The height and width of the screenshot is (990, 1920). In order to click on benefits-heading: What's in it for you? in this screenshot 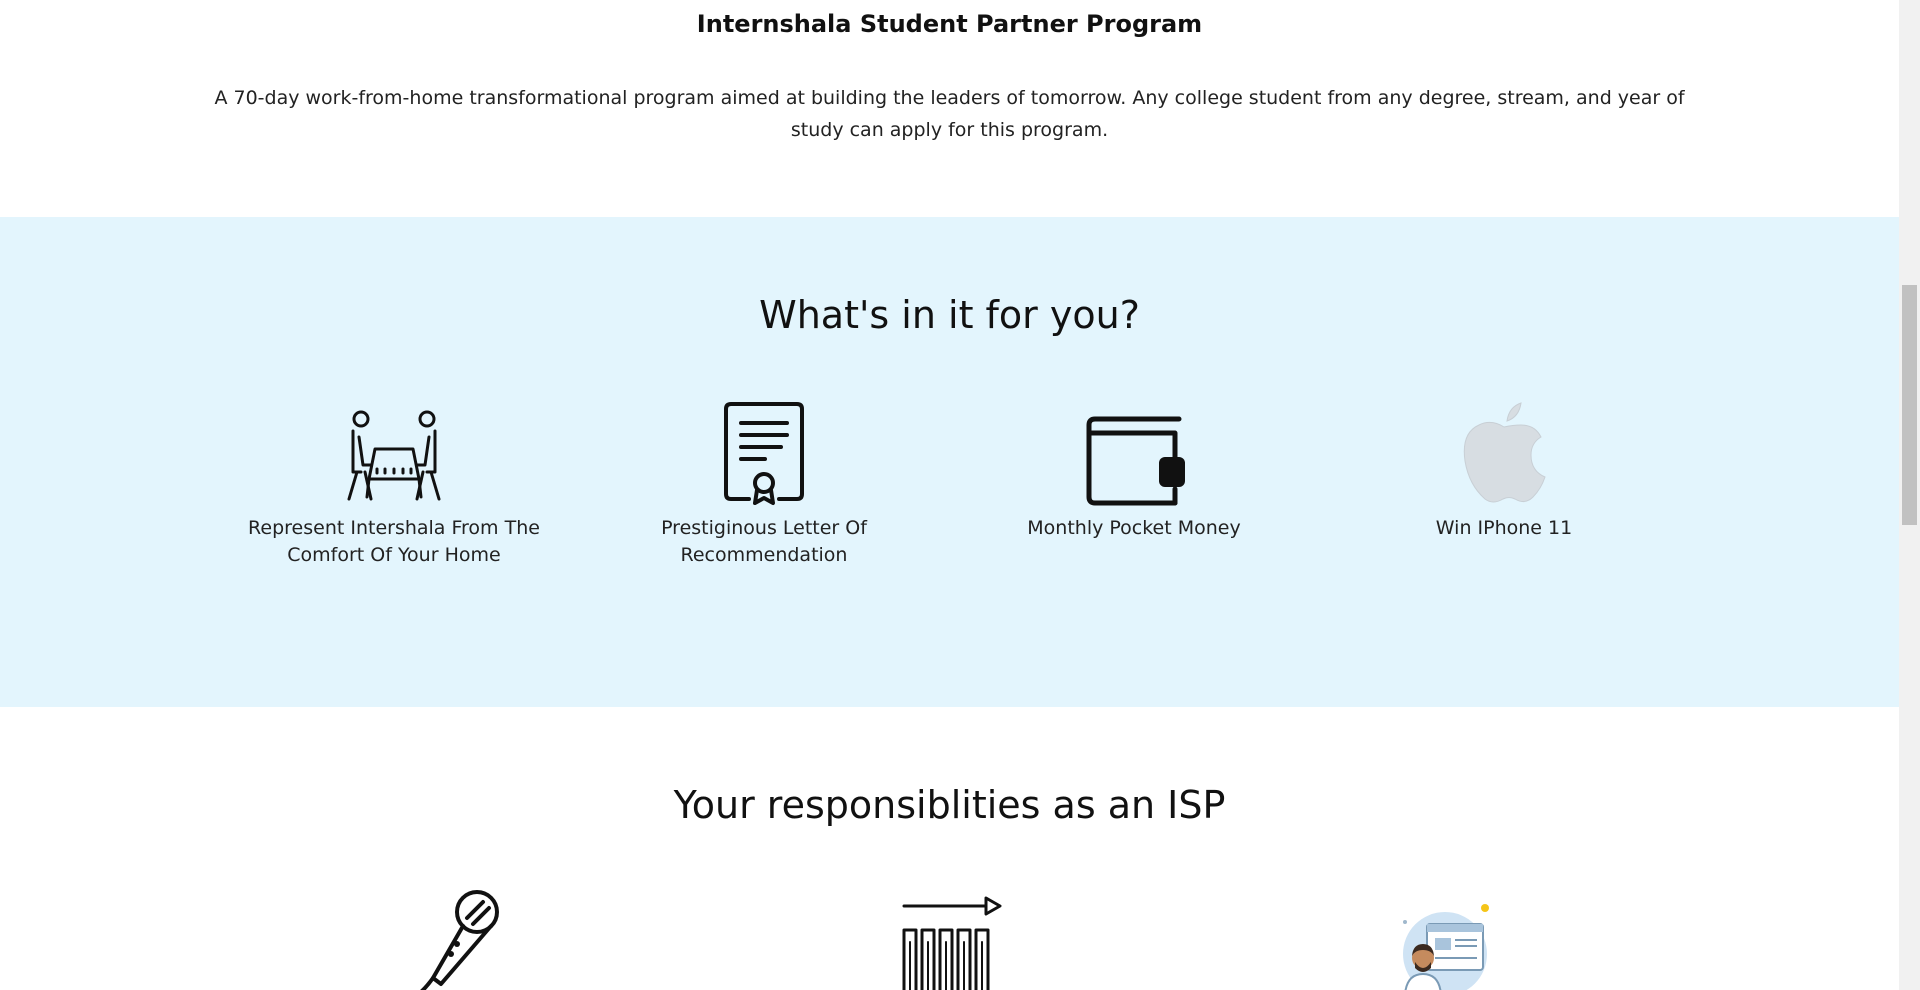, I will do `click(949, 315)`.